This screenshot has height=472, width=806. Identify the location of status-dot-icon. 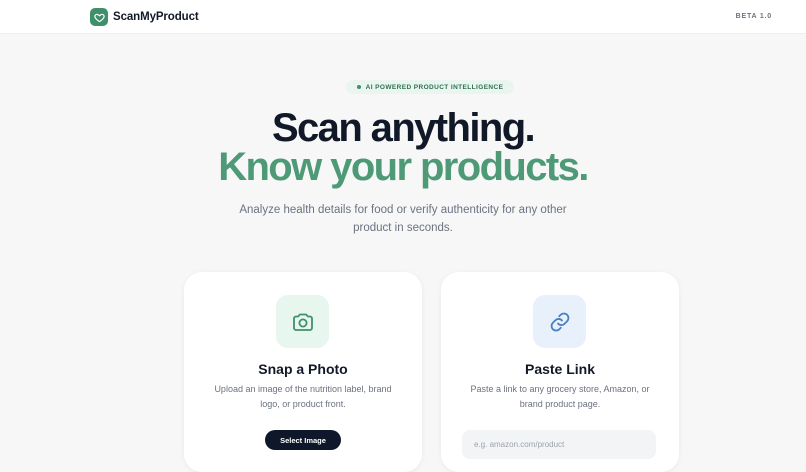
(358, 87).